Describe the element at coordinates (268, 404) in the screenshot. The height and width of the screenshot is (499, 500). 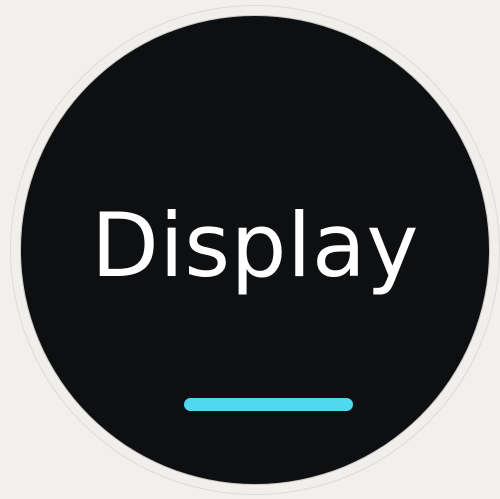
I see `accent-indicator-bar` at that location.